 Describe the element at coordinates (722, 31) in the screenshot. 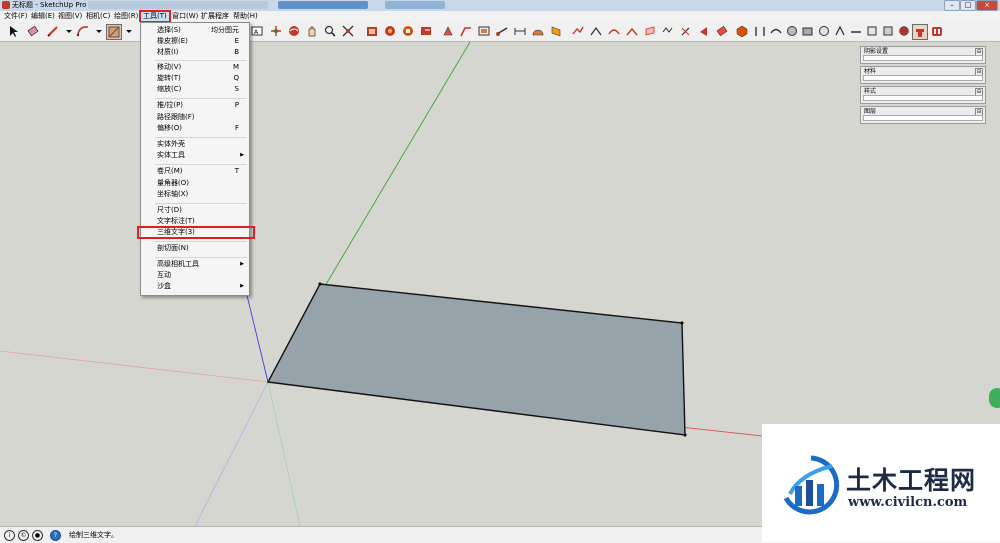

I see `eraser-variant-icon` at that location.